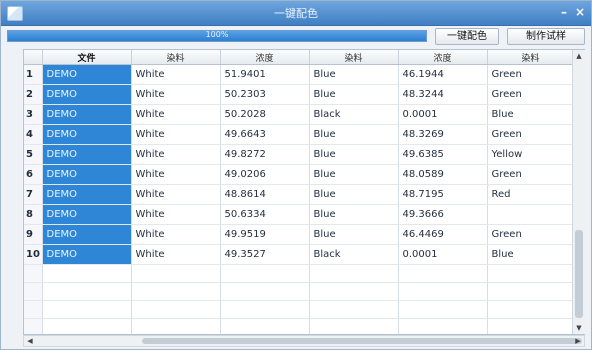  Describe the element at coordinates (443, 57) in the screenshot. I see `column-header-concentration-2: 浓度` at that location.